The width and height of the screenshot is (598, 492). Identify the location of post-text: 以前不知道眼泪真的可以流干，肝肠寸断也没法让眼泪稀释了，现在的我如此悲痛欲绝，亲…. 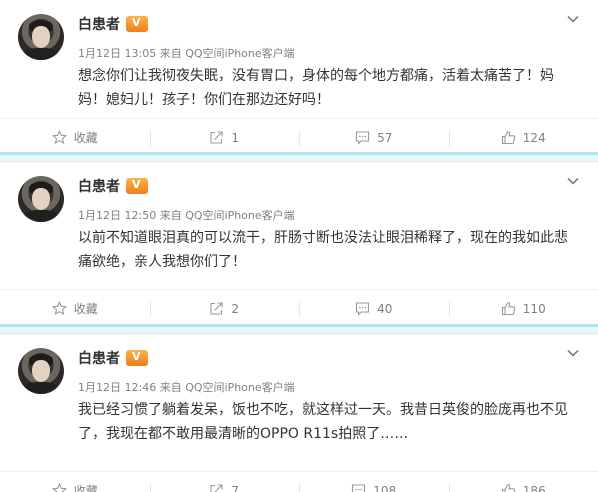
(323, 250).